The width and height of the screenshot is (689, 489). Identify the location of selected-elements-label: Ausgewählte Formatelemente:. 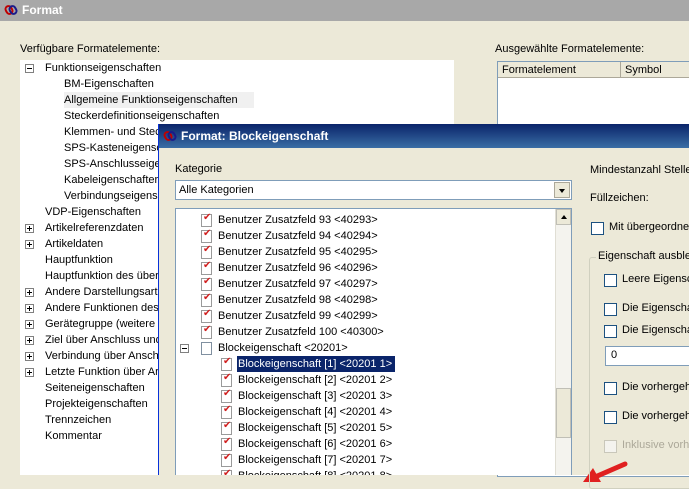
(570, 49).